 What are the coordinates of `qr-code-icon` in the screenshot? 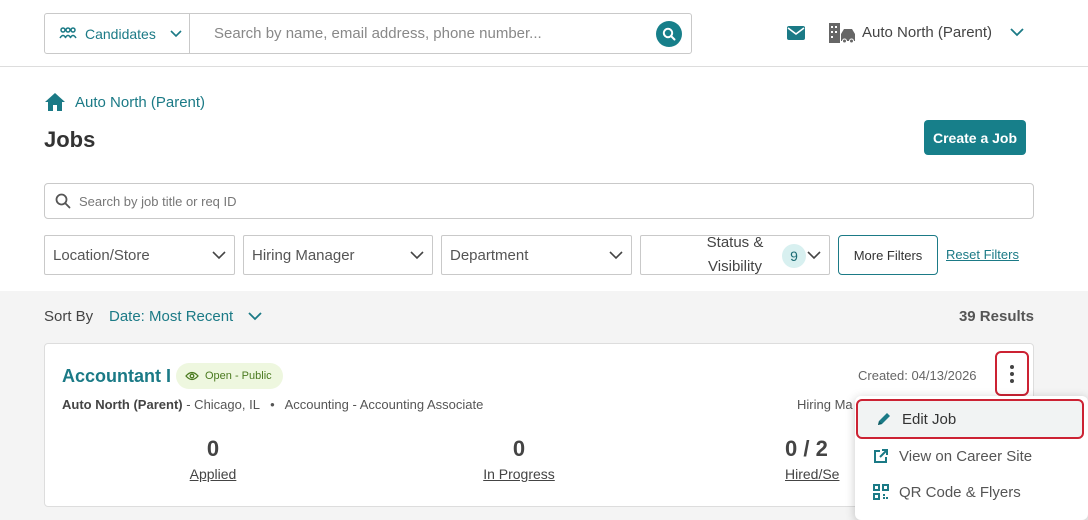 It's located at (881, 492).